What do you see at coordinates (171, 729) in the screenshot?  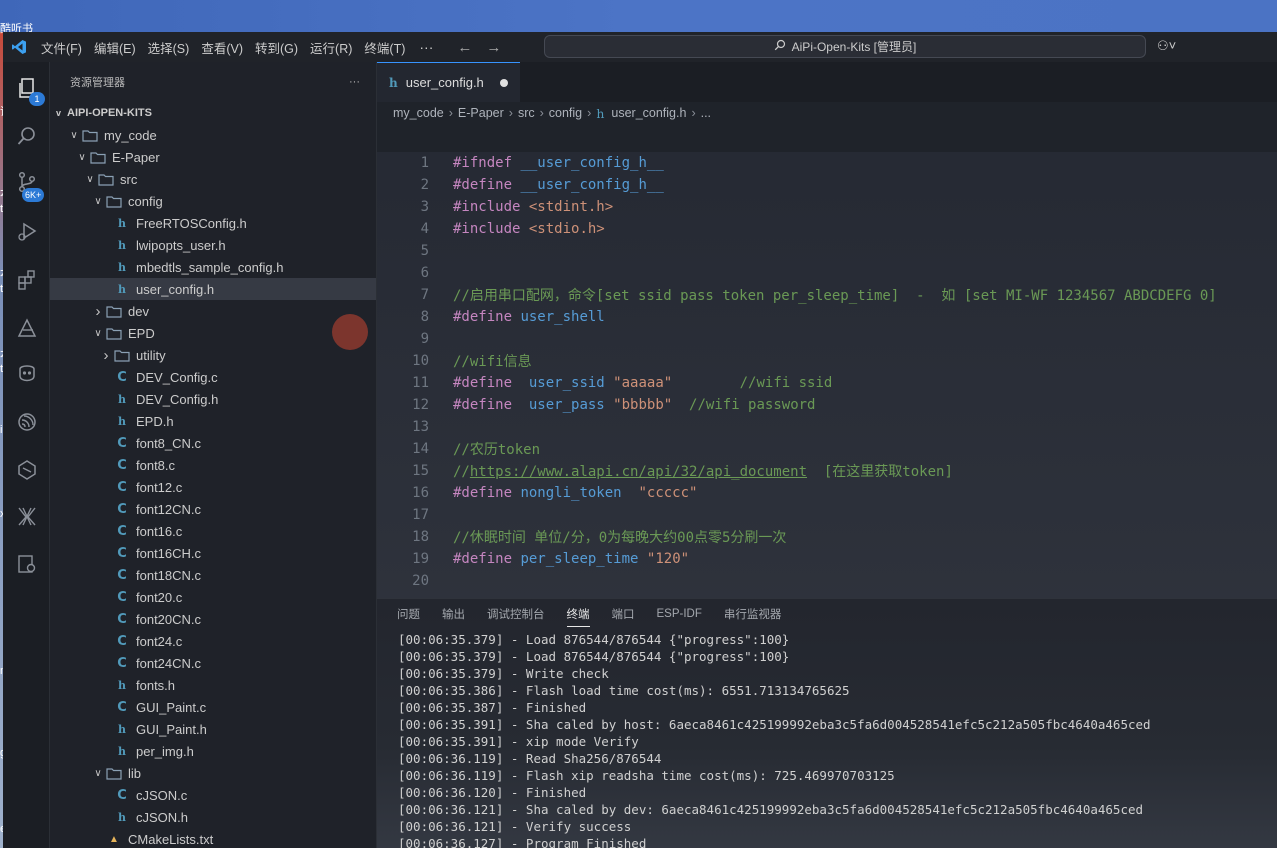 I see `tree-item-label: GUI_Paint.h` at bounding box center [171, 729].